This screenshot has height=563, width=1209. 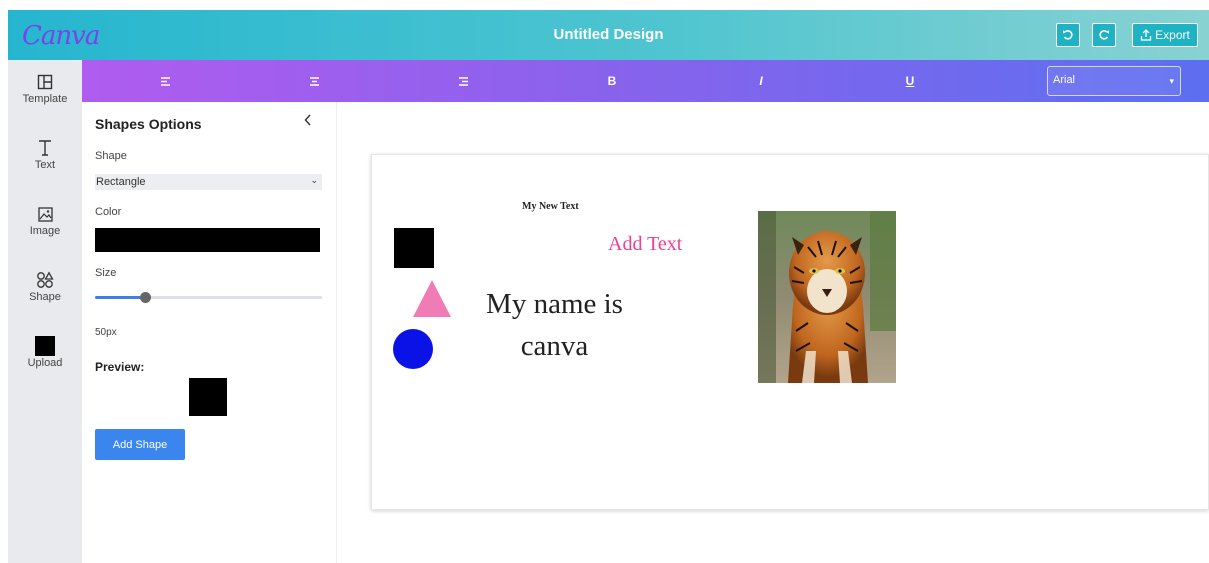 I want to click on upload-icon, so click(x=45, y=346).